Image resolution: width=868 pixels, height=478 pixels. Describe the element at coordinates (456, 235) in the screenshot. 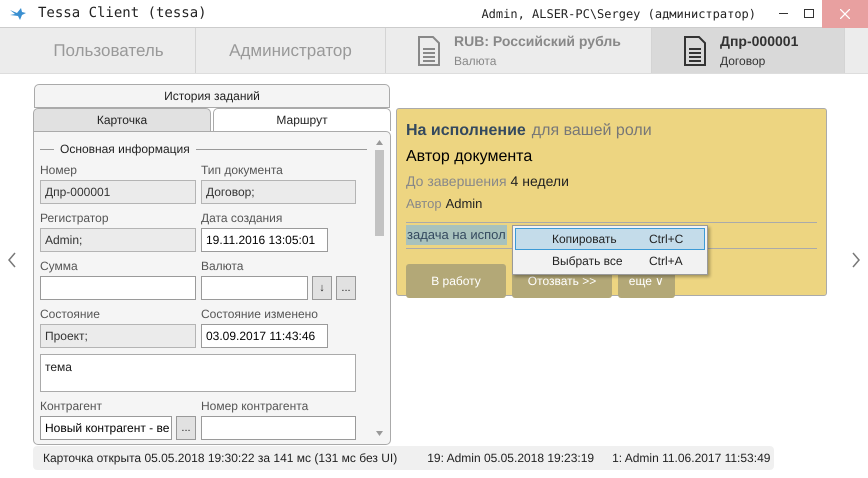

I see `task-text: задача на испол` at that location.